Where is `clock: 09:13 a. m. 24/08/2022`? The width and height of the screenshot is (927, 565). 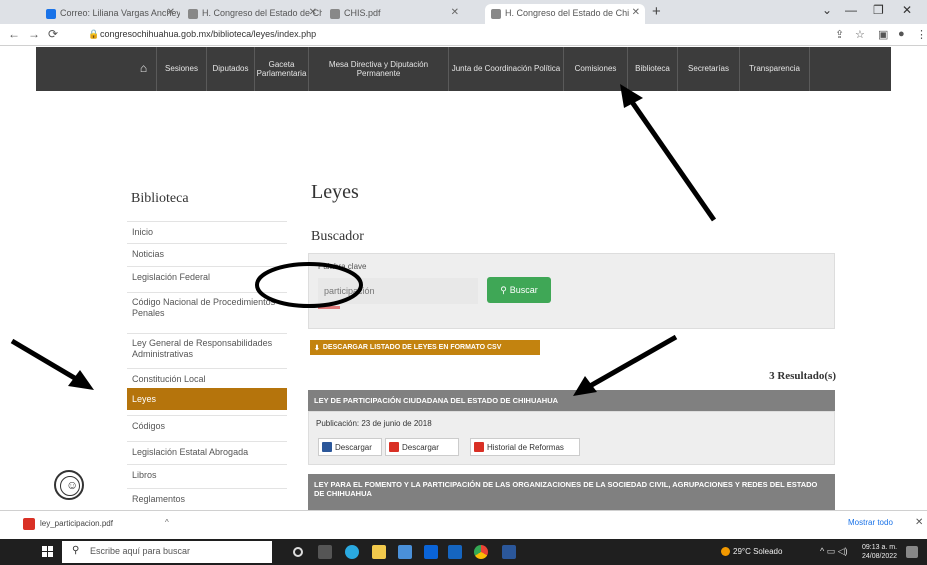
clock: 09:13 a. m. 24/08/2022 is located at coordinates (879, 552).